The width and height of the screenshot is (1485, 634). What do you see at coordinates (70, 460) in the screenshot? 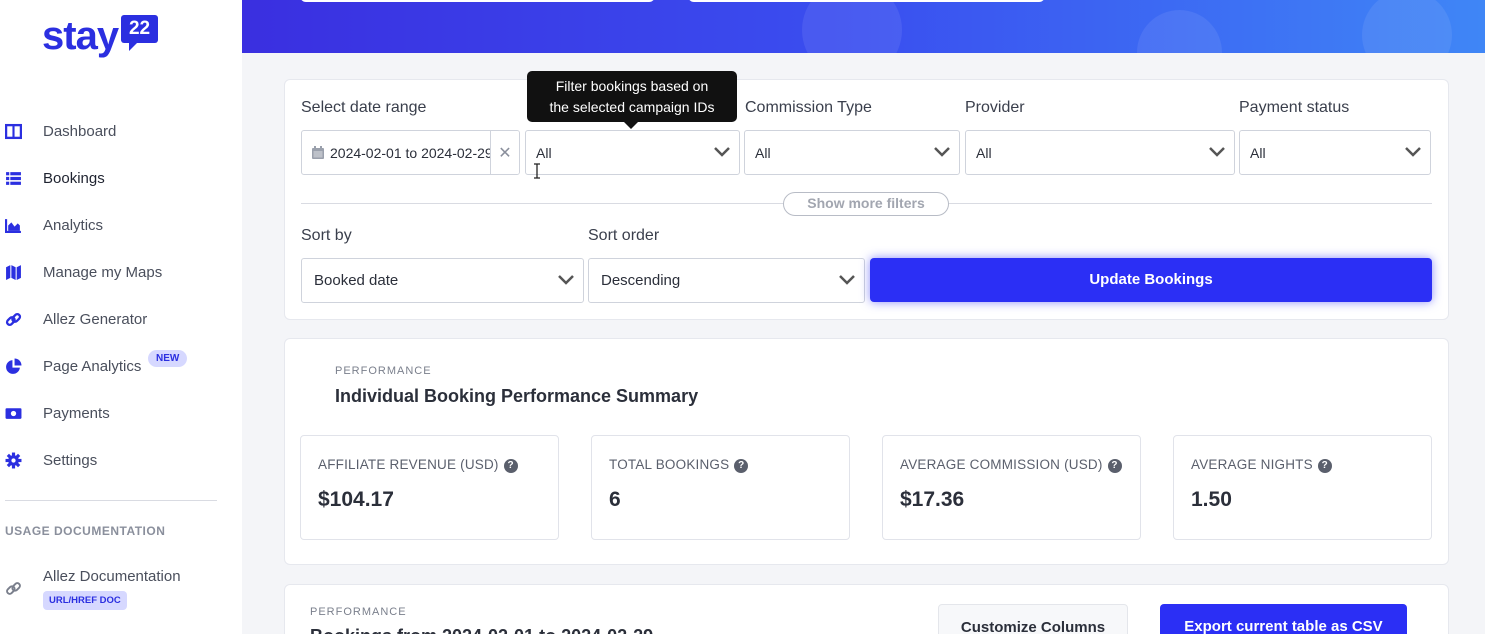
I see `sidebar-item-label: Settings` at bounding box center [70, 460].